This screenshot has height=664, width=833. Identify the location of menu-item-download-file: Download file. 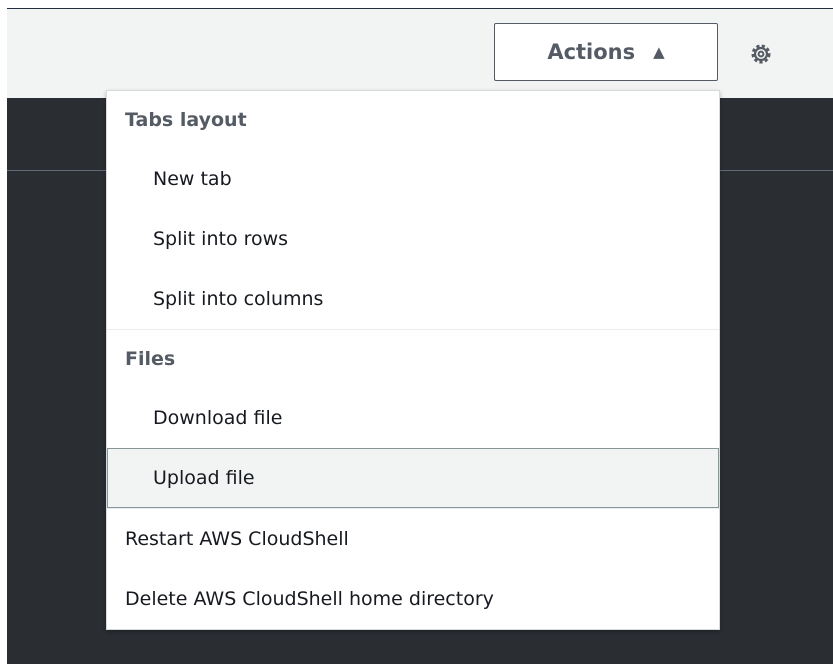
(413, 418).